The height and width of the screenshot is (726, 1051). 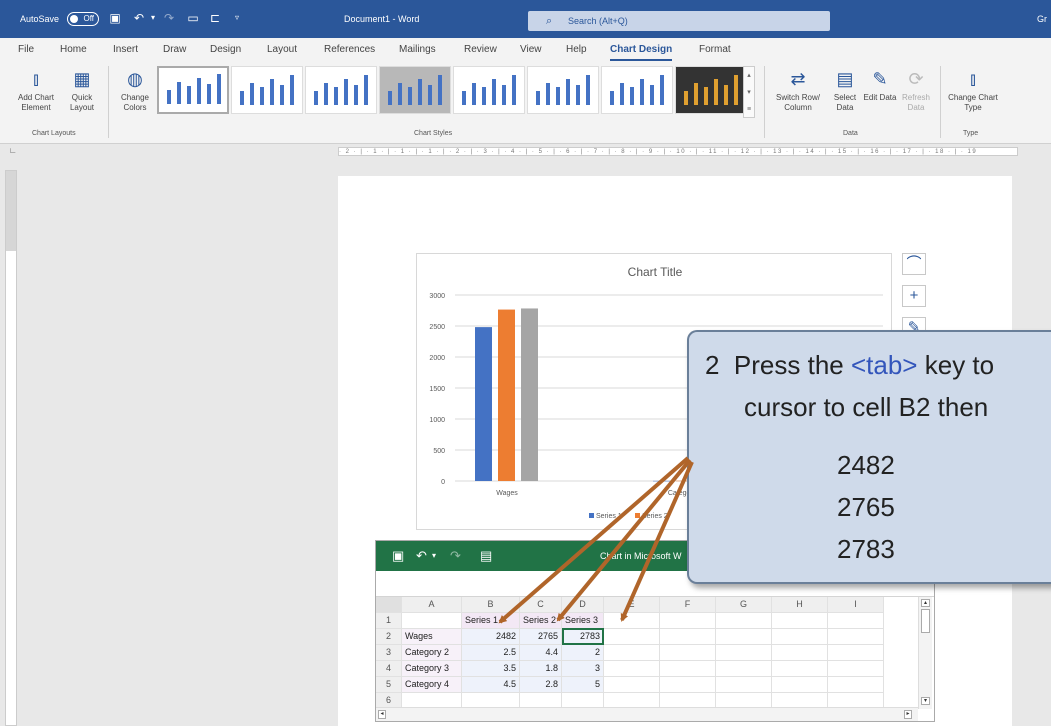 I want to click on tab-review: Review, so click(x=480, y=50).